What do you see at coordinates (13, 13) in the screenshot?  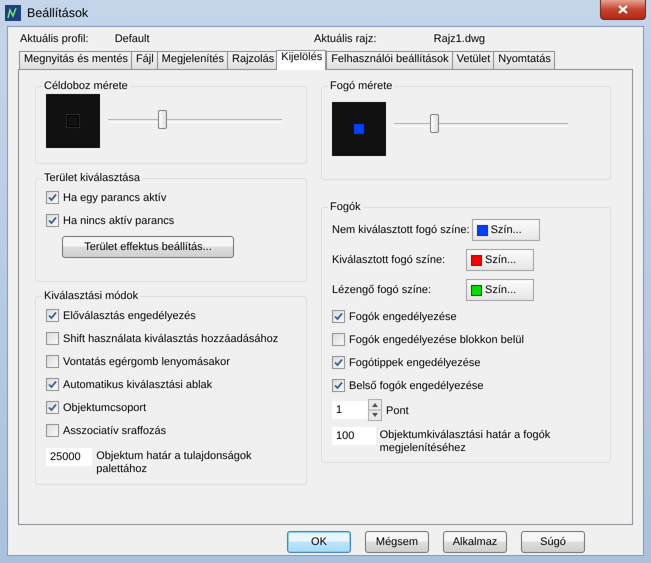 I see `app-icon` at bounding box center [13, 13].